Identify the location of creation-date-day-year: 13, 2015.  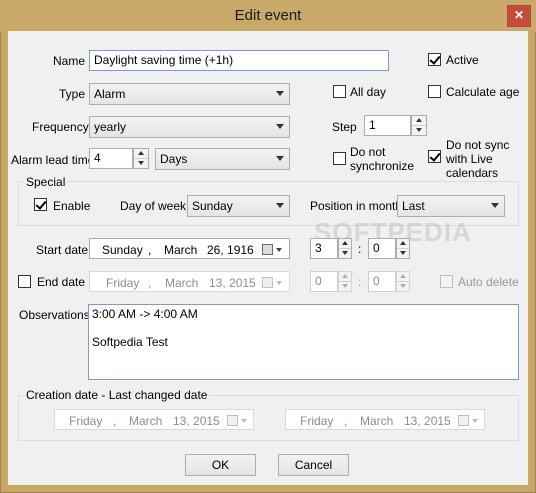
(196, 421).